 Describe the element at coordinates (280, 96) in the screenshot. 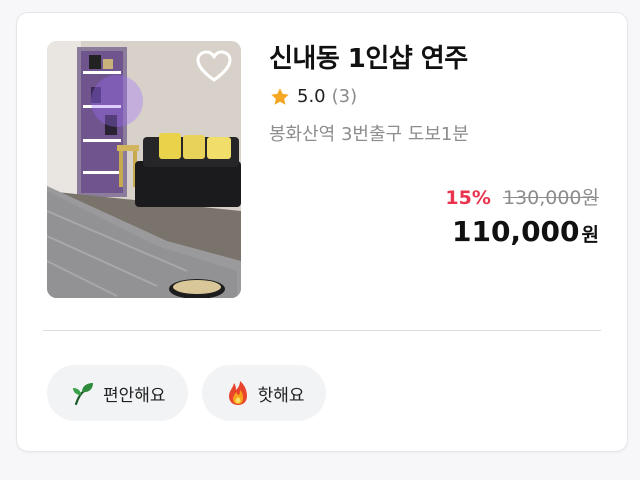

I see `star-icon` at that location.